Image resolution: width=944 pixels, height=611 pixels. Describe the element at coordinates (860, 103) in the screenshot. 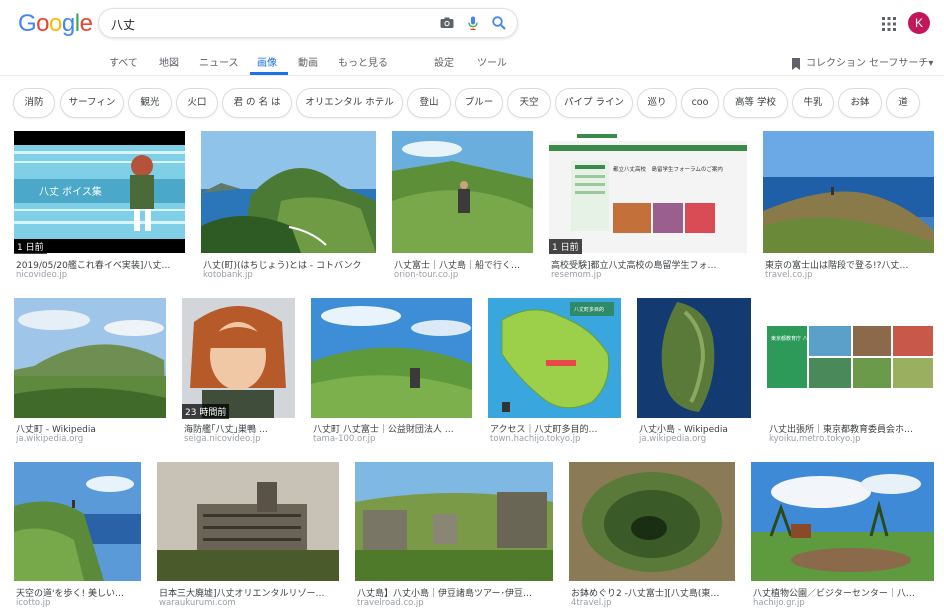

I see `chip-filter: お鉢` at that location.